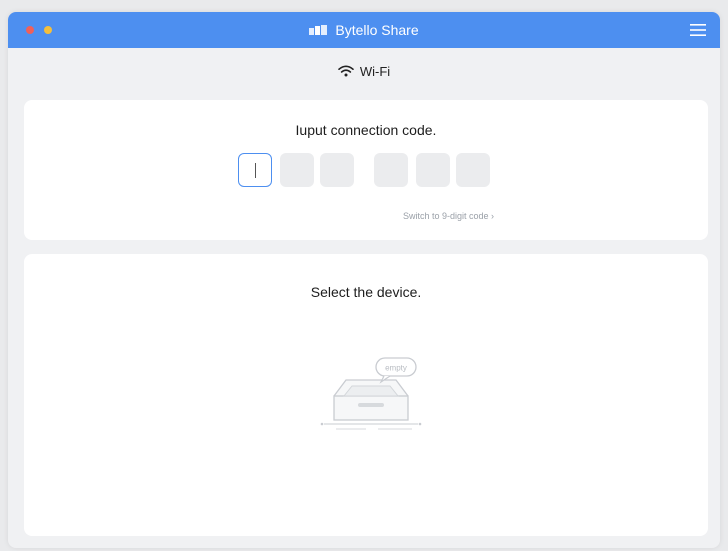  What do you see at coordinates (366, 130) in the screenshot?
I see `connection-code-heading: Iuput connection code.` at bounding box center [366, 130].